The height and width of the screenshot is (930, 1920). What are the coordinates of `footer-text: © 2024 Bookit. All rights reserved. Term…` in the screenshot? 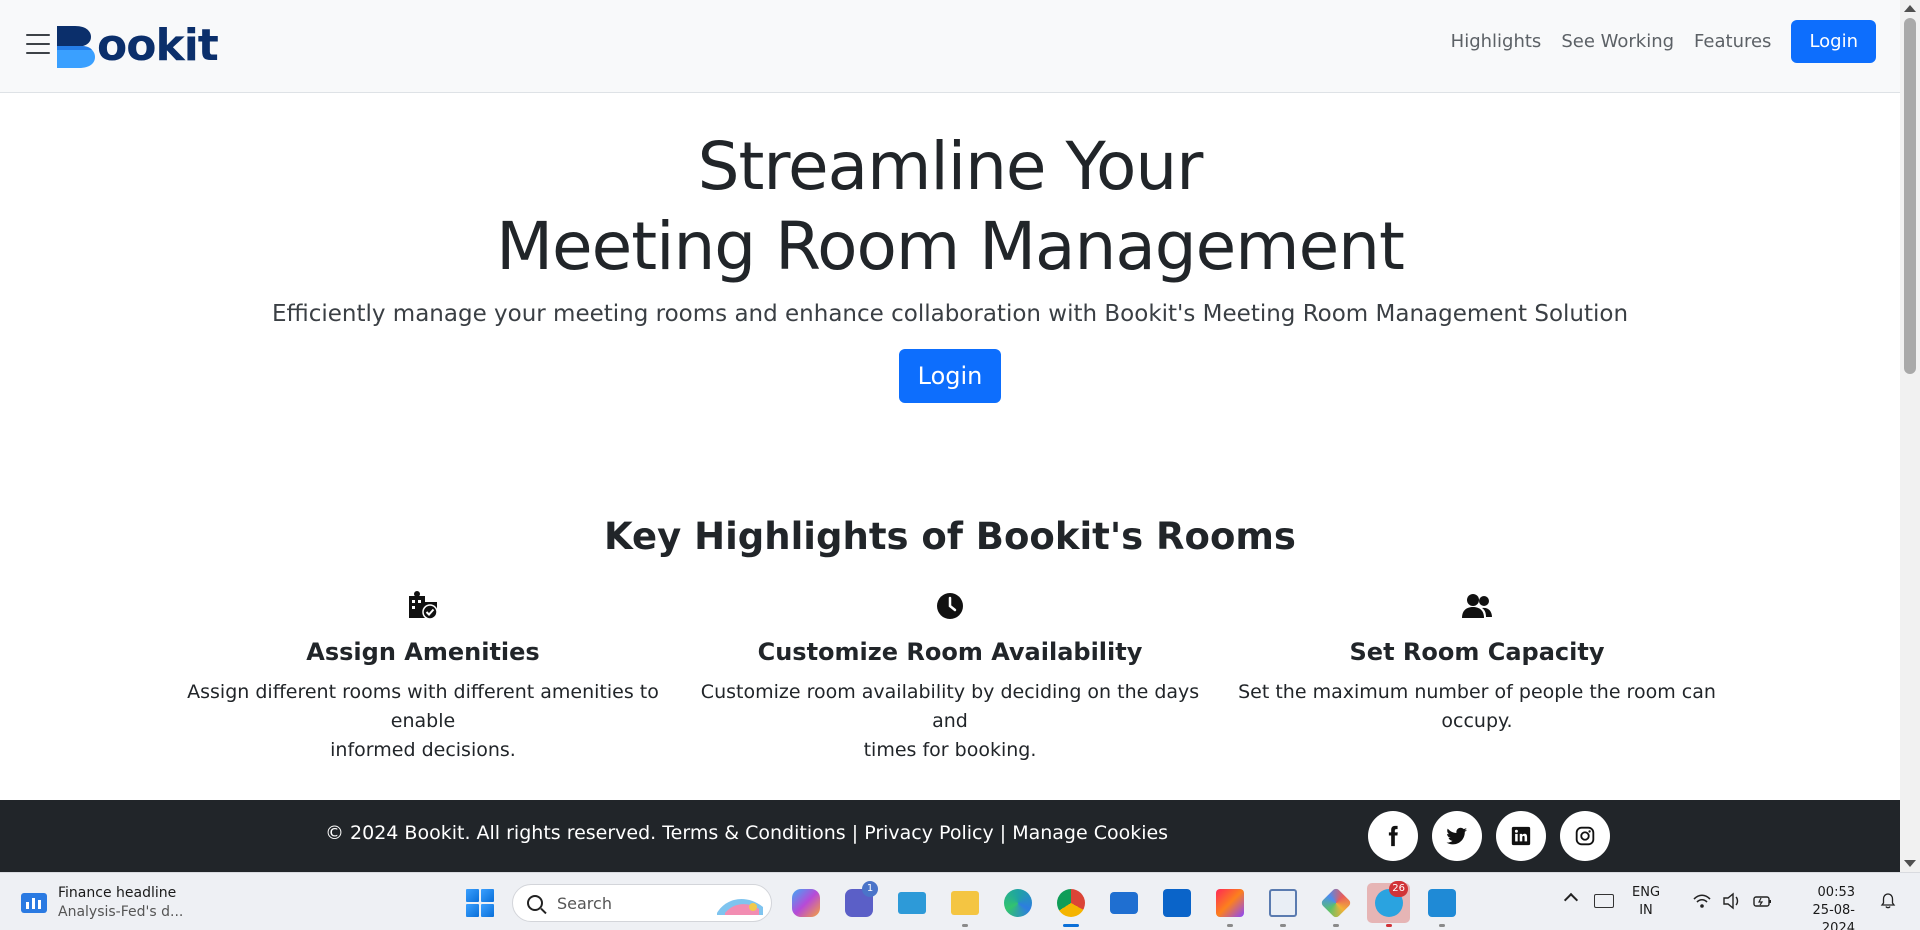 It's located at (746, 833).